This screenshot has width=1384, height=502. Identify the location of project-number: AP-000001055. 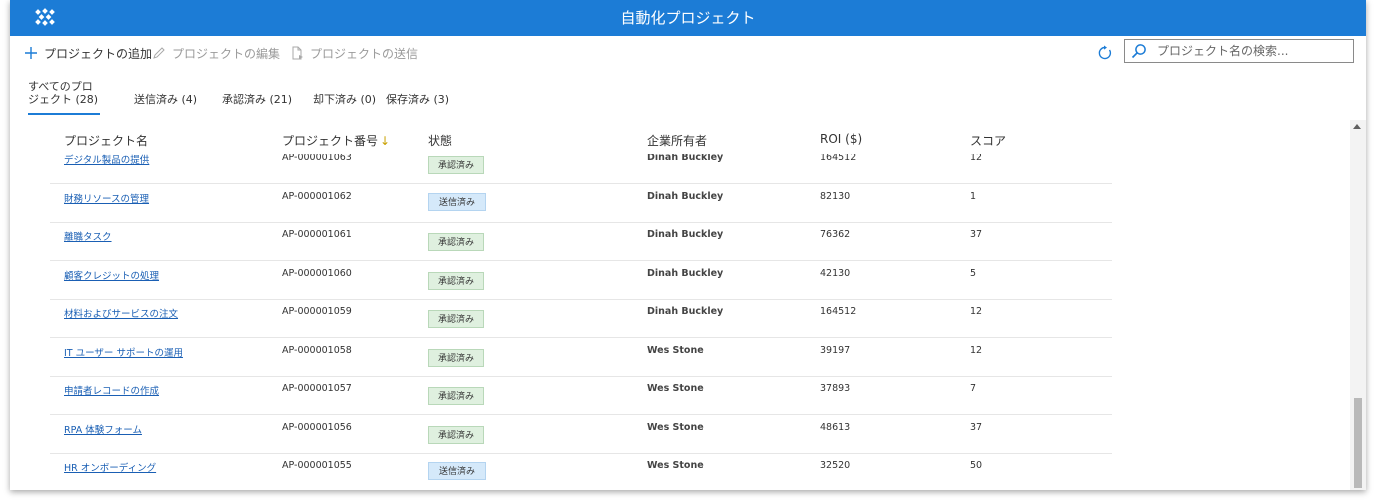
(317, 465).